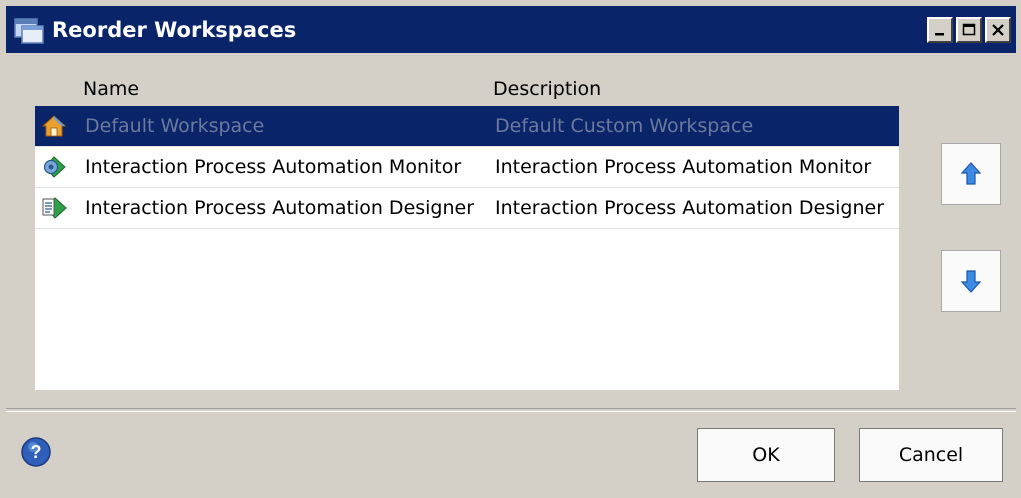 The width and height of the screenshot is (1021, 498). Describe the element at coordinates (174, 30) in the screenshot. I see `window-title: Reorder Workspaces` at that location.